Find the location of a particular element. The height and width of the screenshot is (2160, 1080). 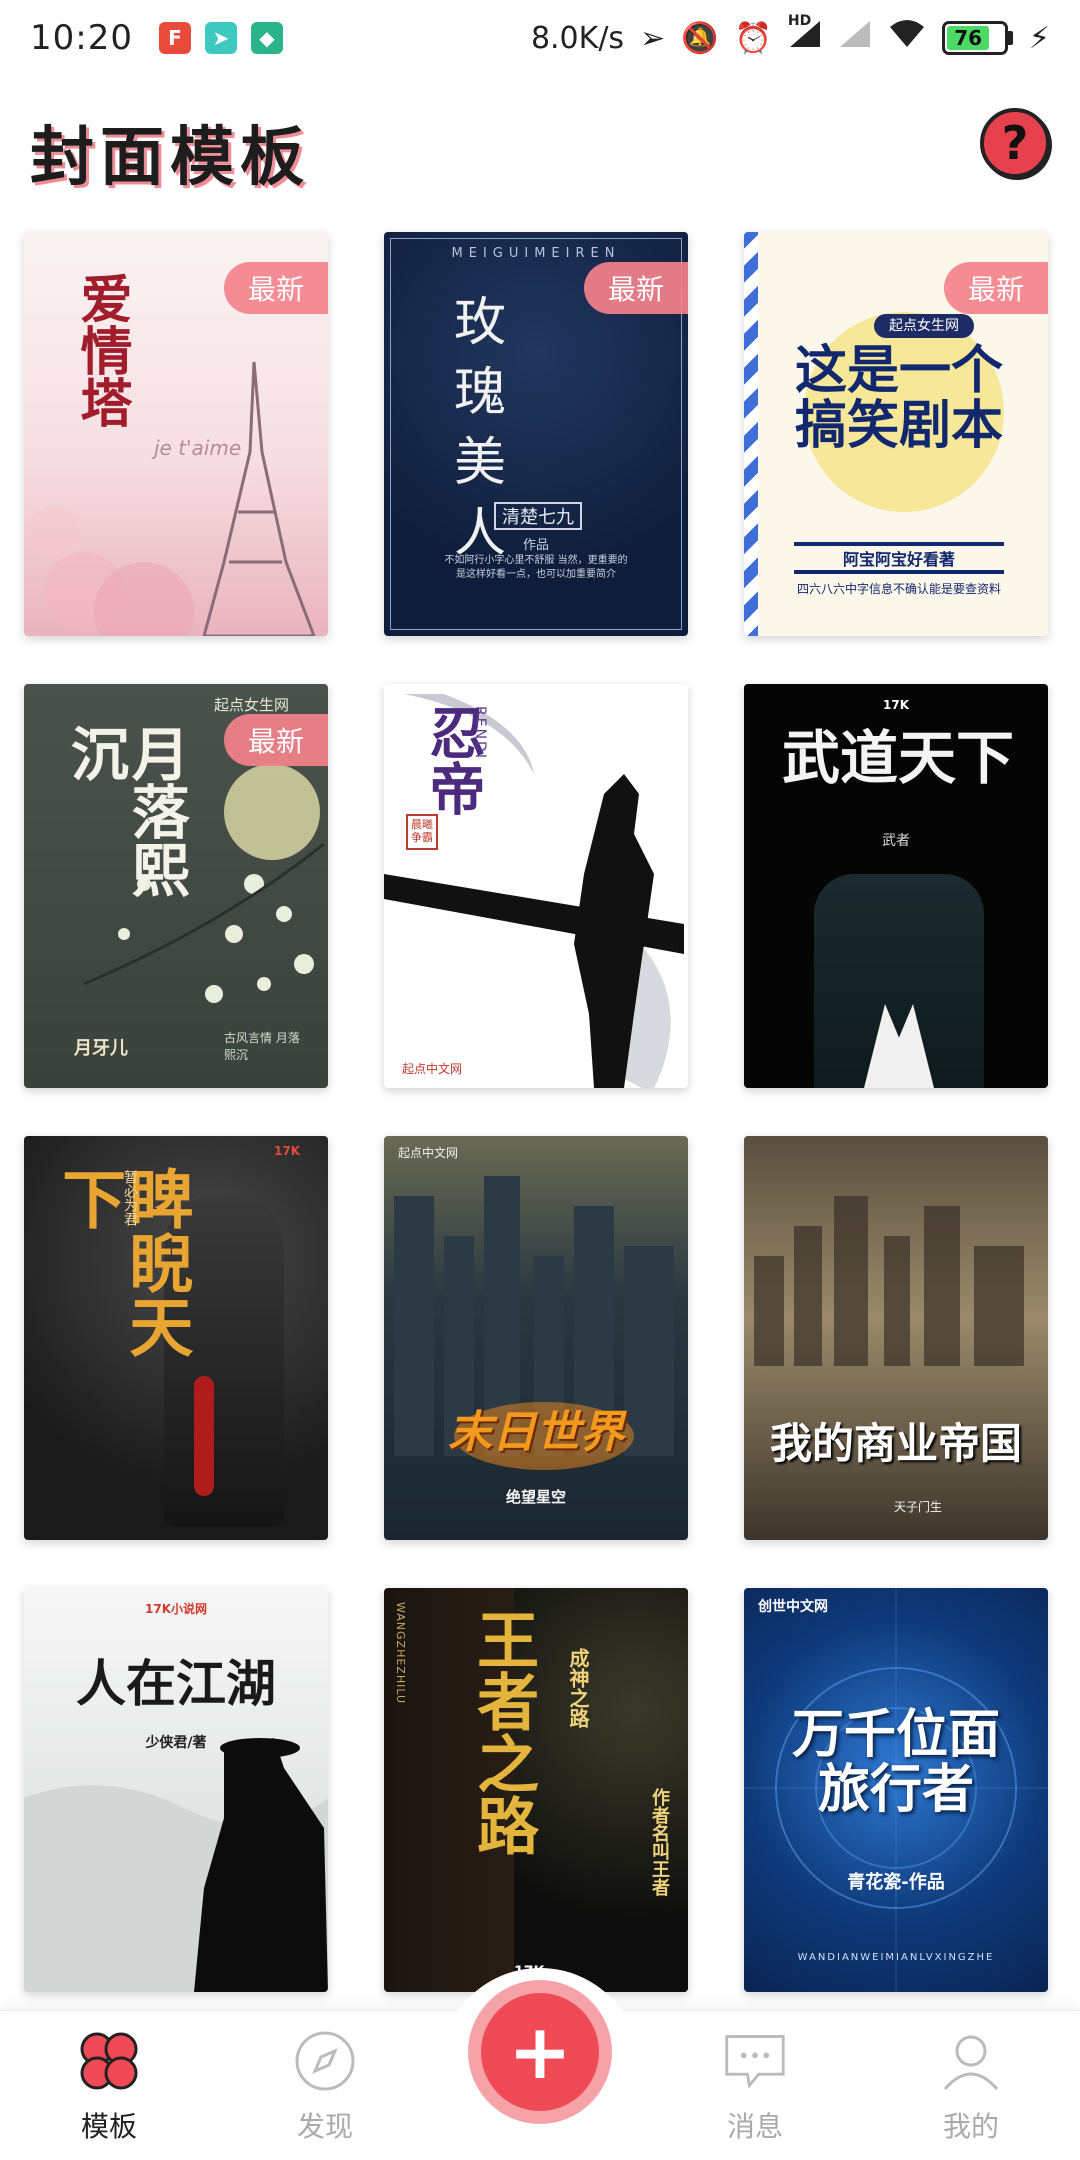

cover-title: 我的商业帝国 is located at coordinates (895, 1443).